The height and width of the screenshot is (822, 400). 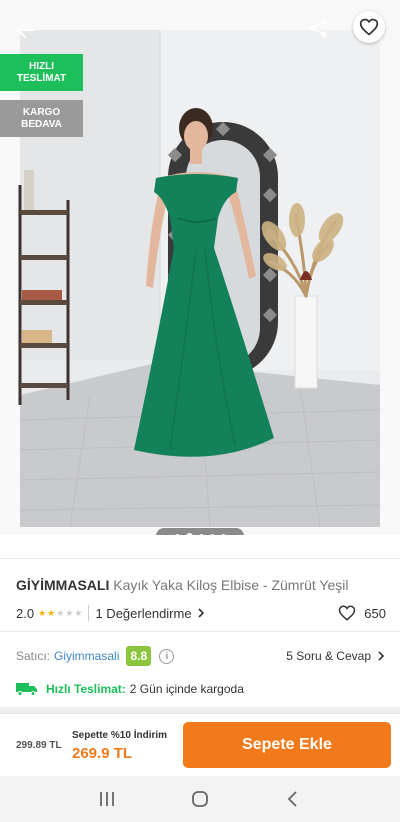 I want to click on favorite-count: 650, so click(x=362, y=613).